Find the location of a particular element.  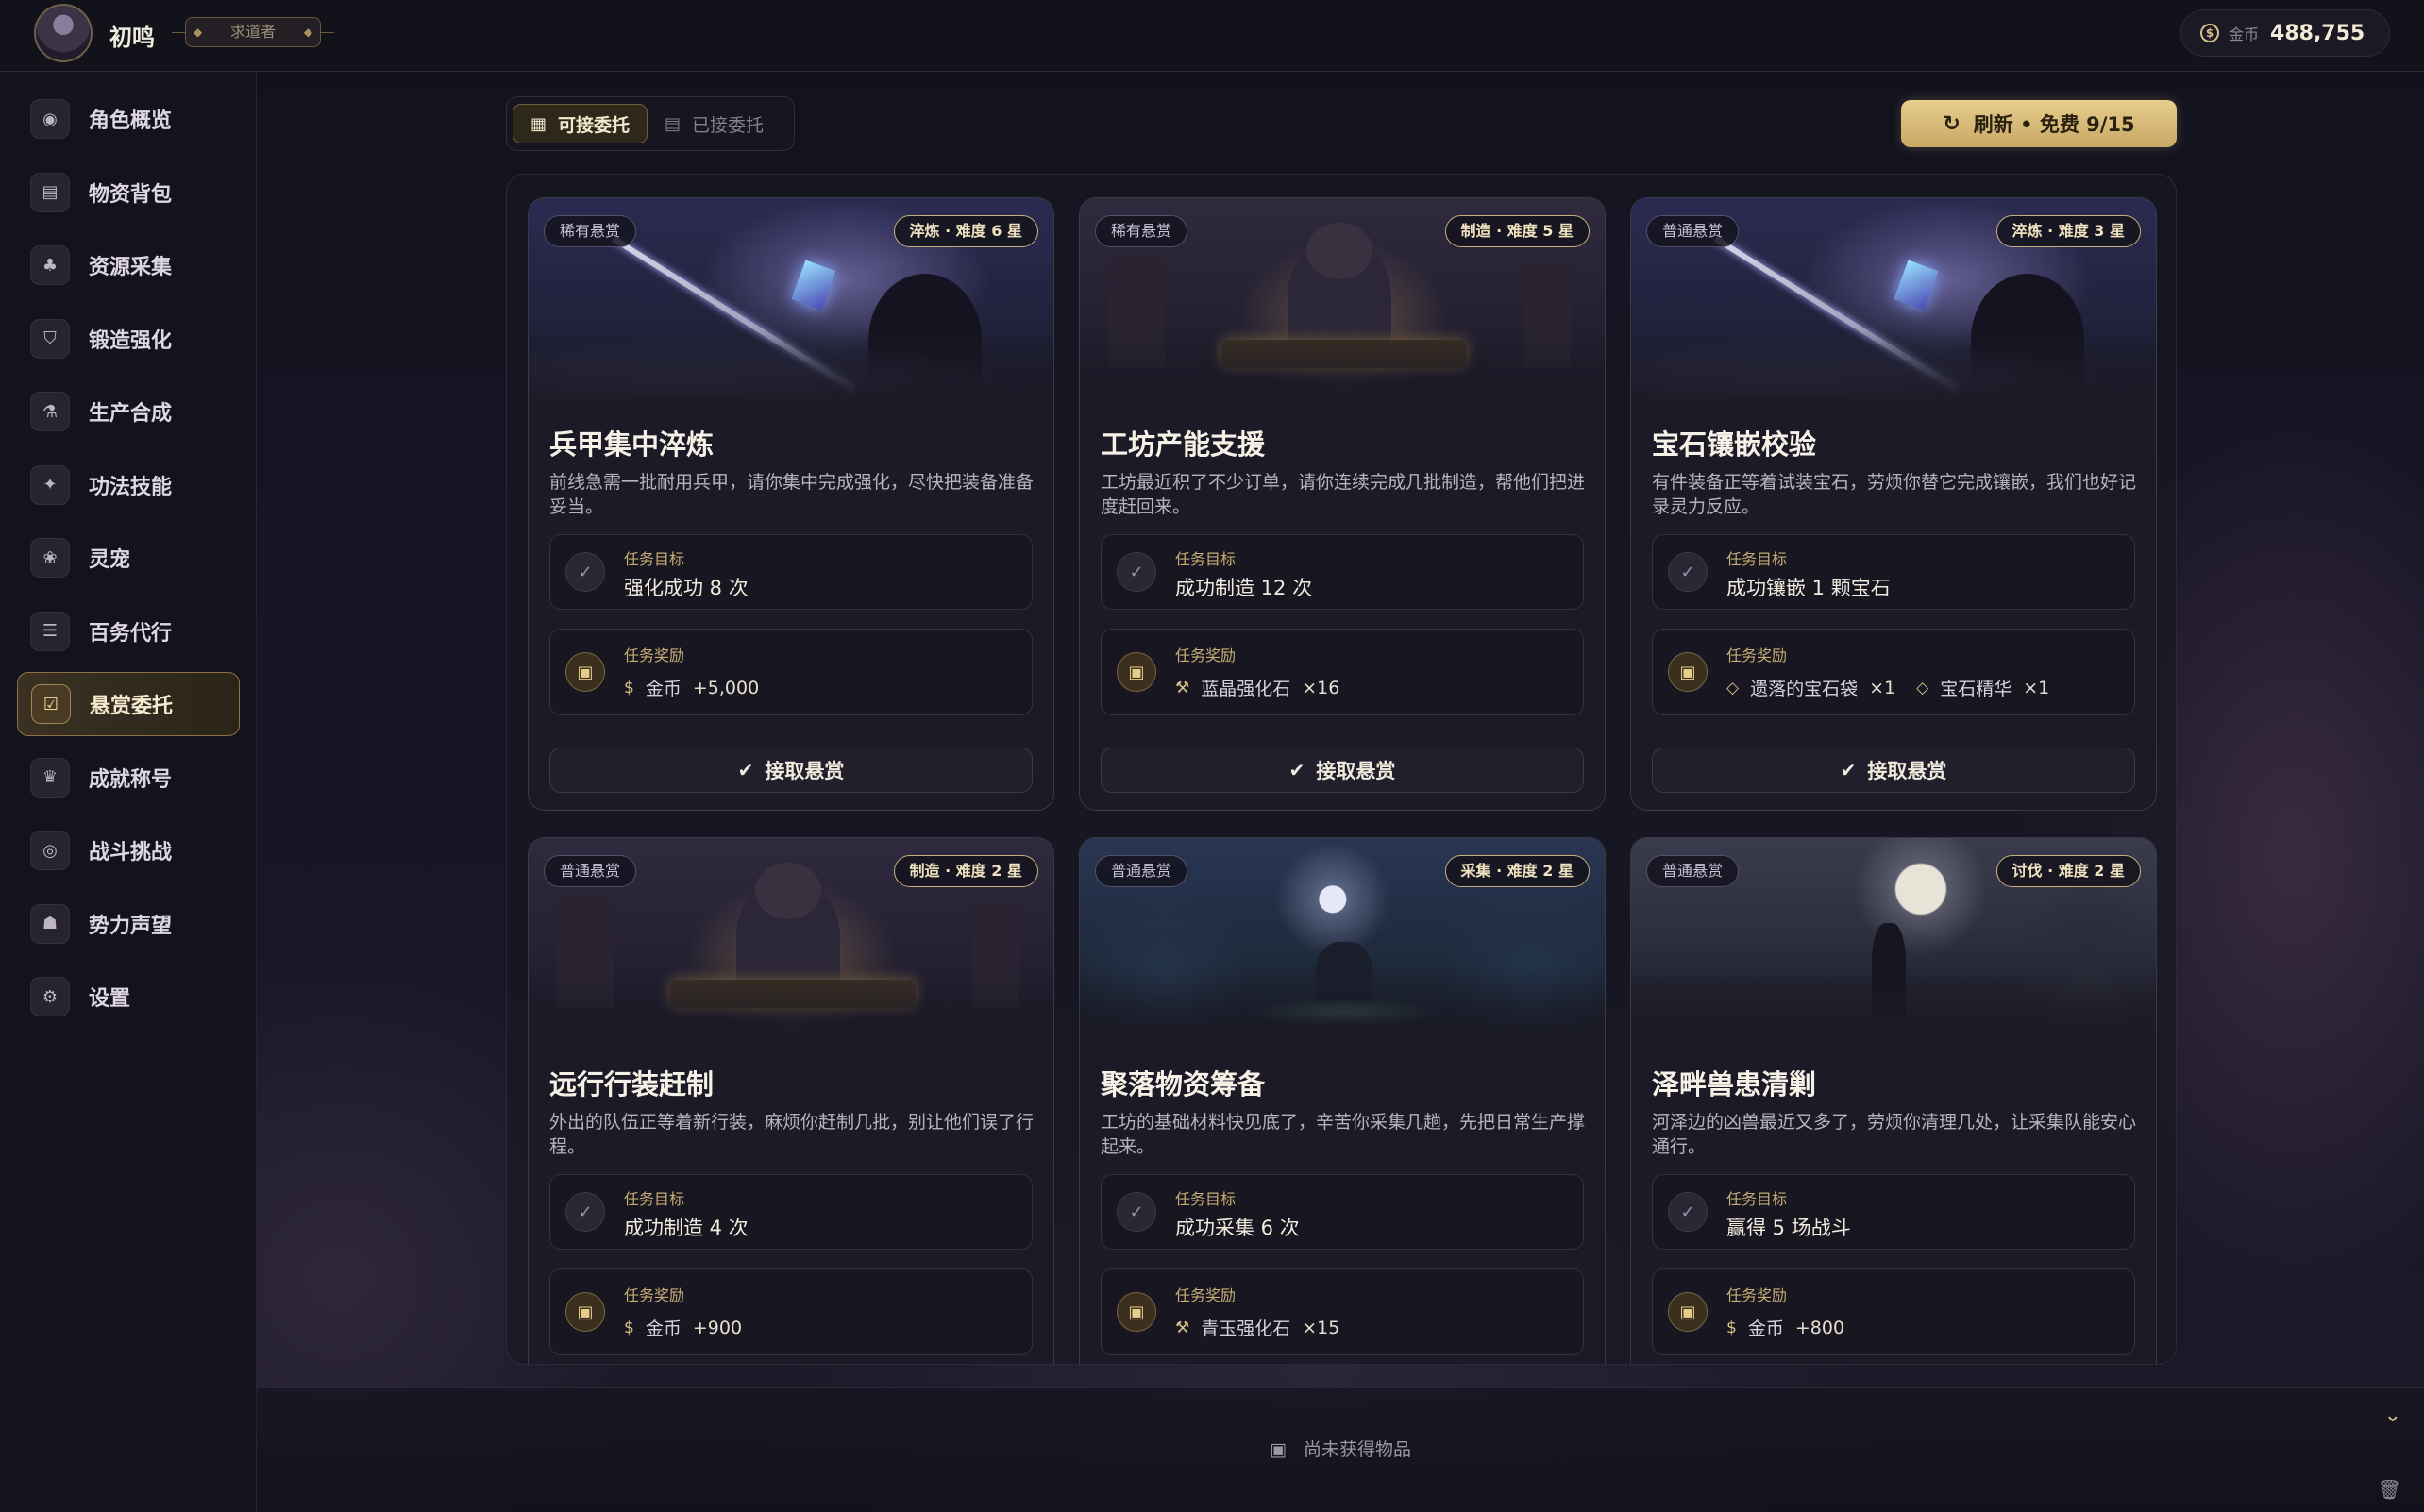

sidebar-item-8: ☑ 悬赏委托 is located at coordinates (128, 704).